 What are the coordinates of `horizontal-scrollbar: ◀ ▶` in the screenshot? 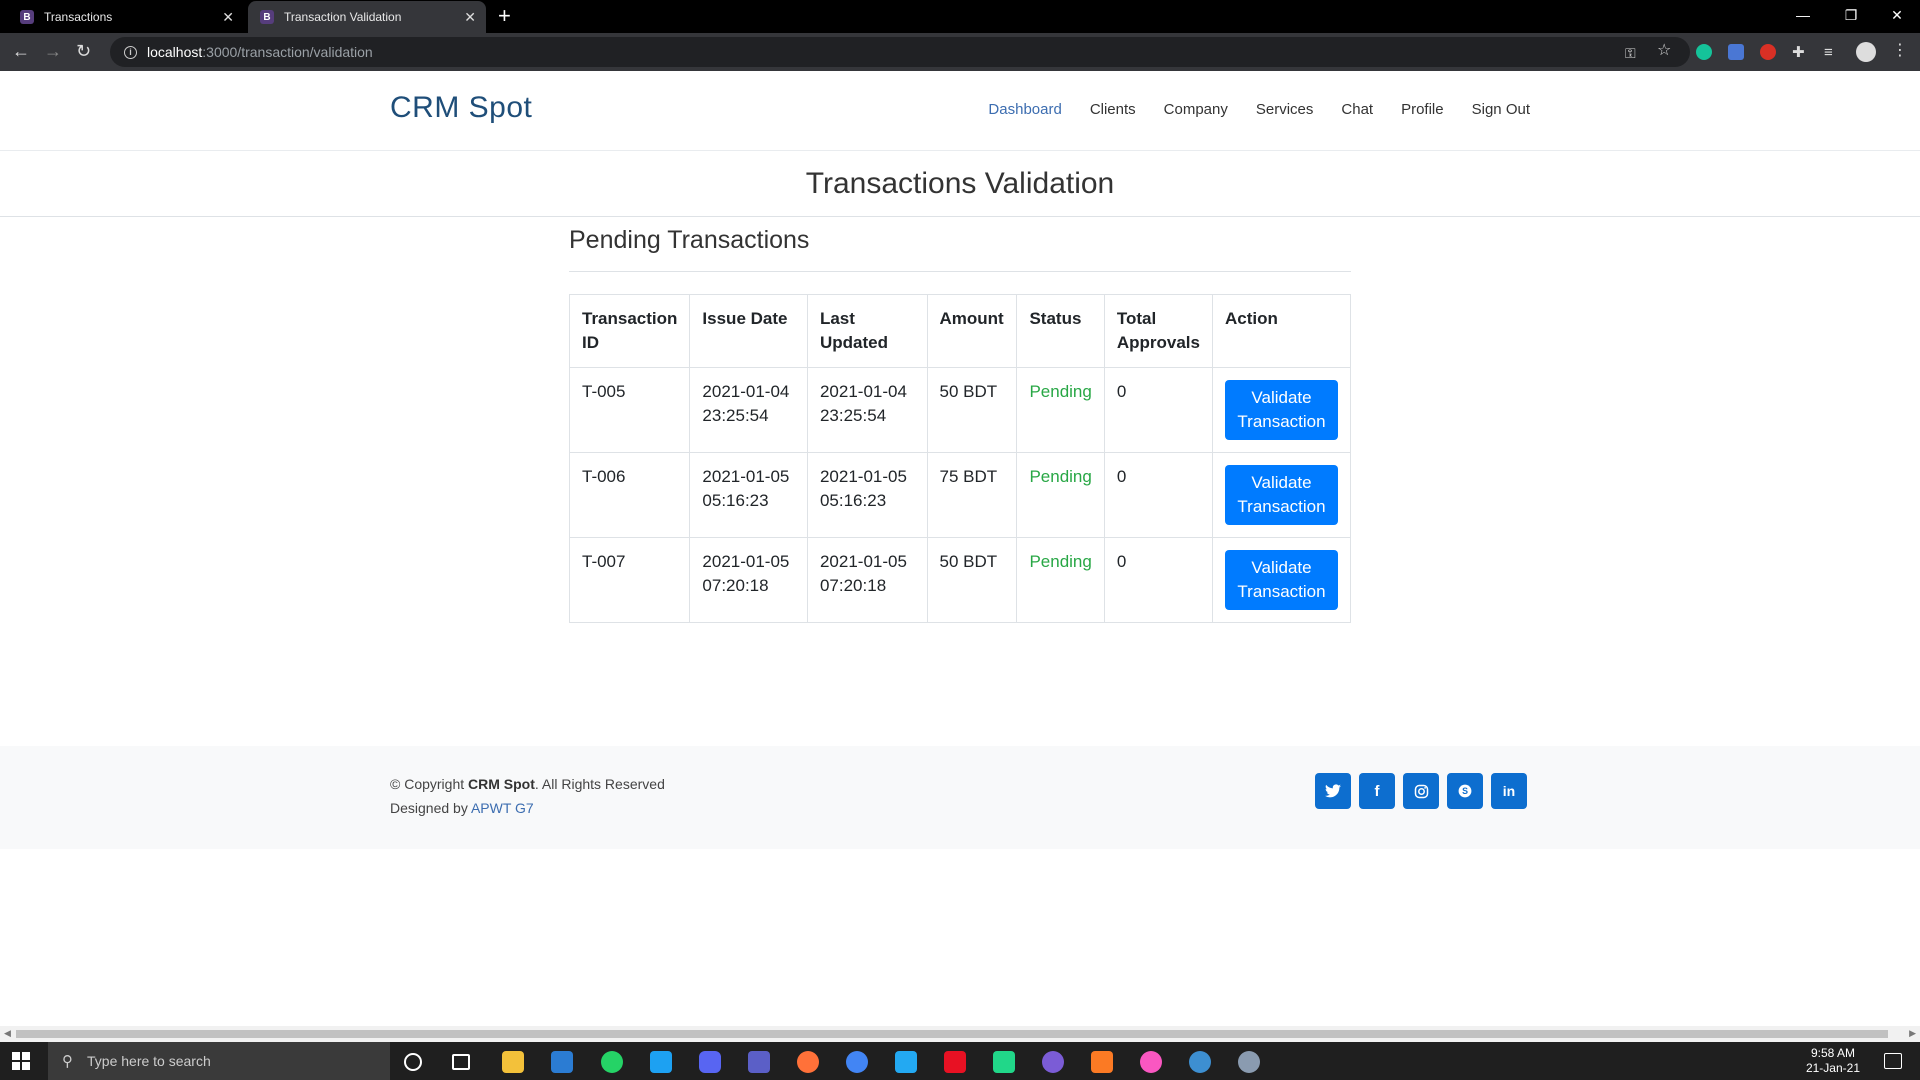 It's located at (960, 1034).